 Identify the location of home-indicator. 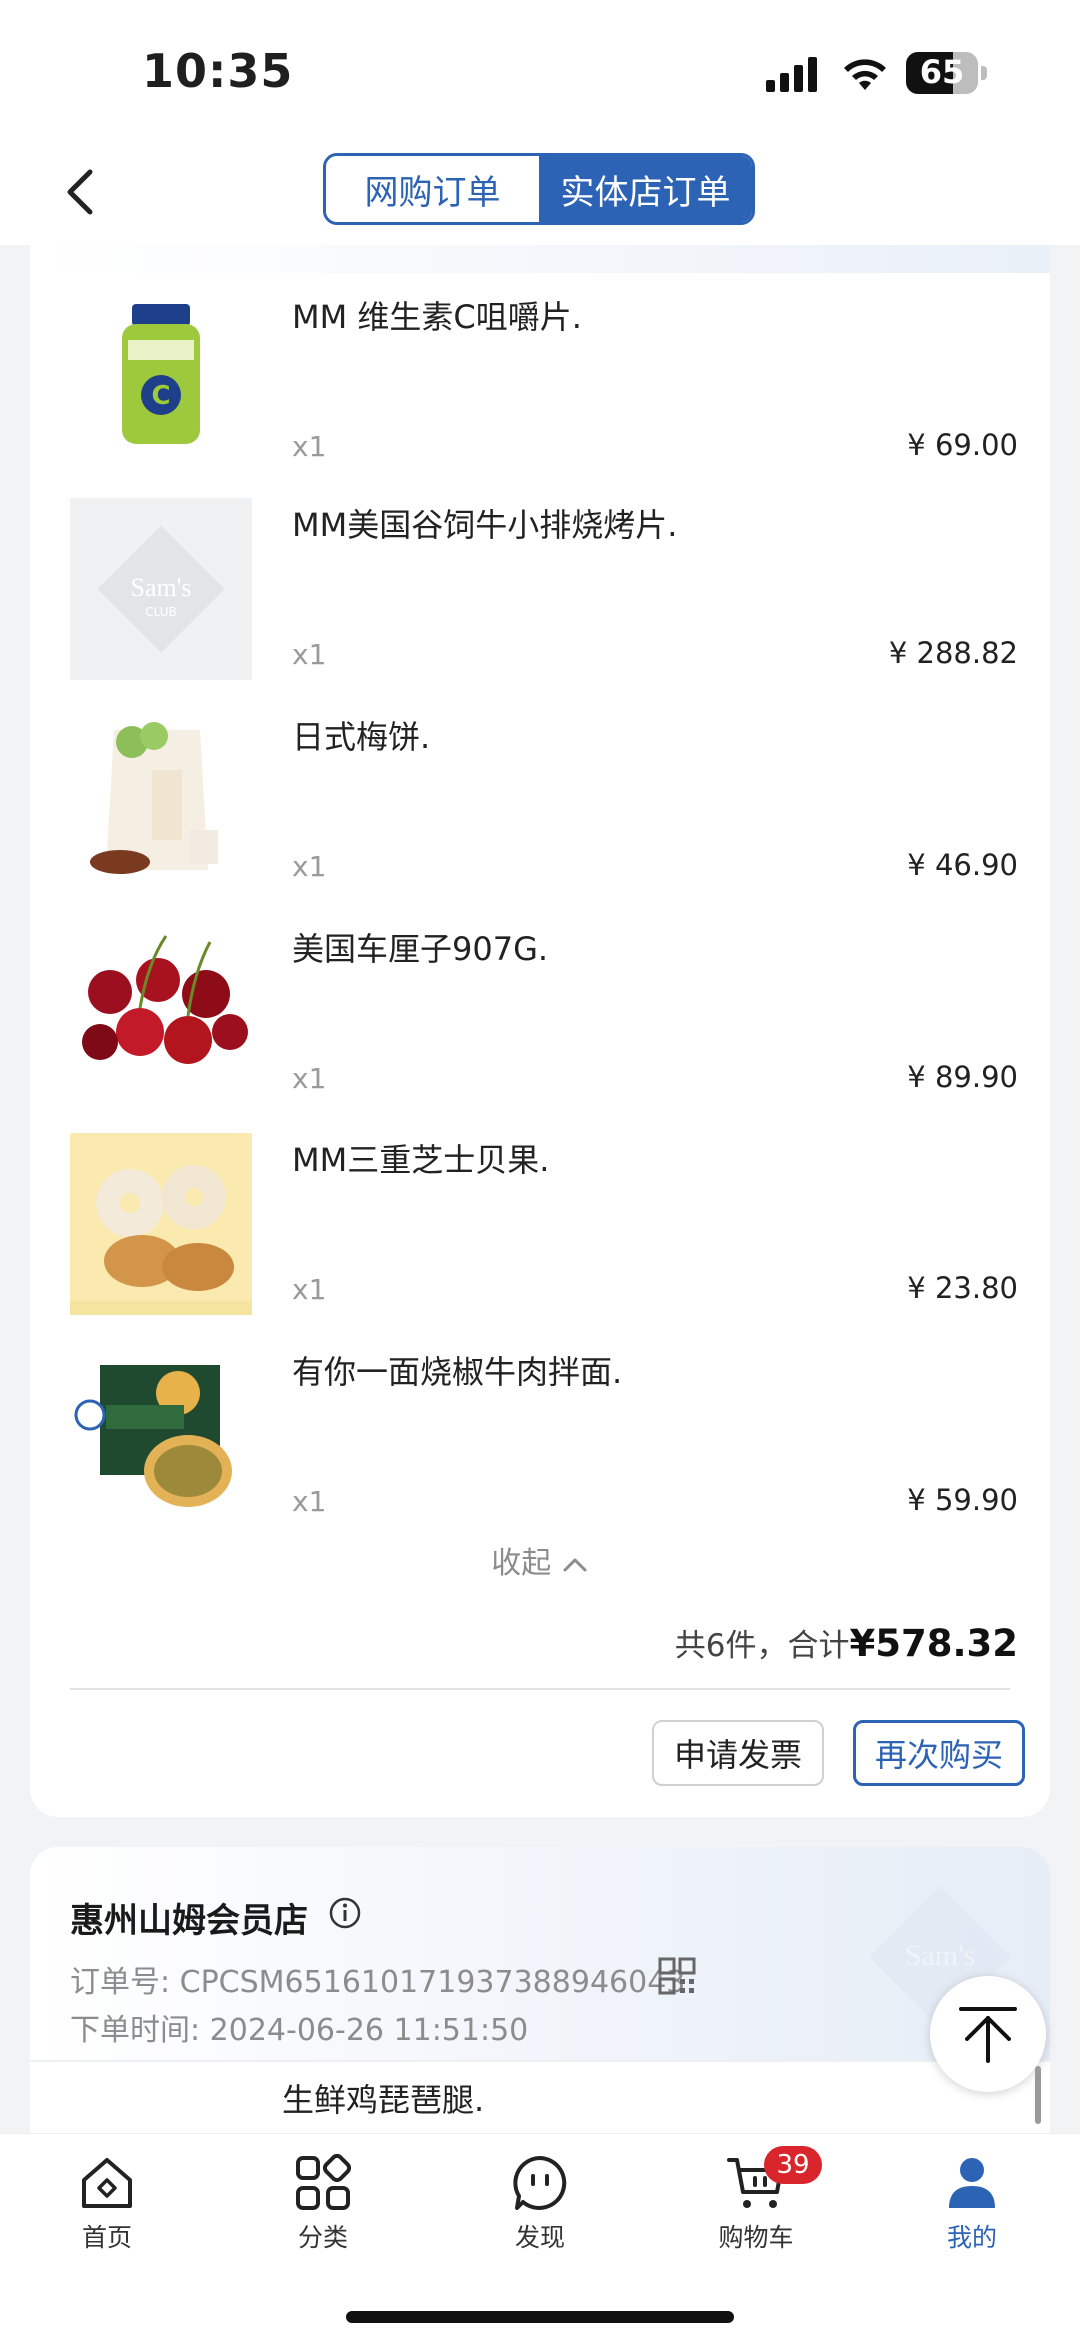
(540, 2317).